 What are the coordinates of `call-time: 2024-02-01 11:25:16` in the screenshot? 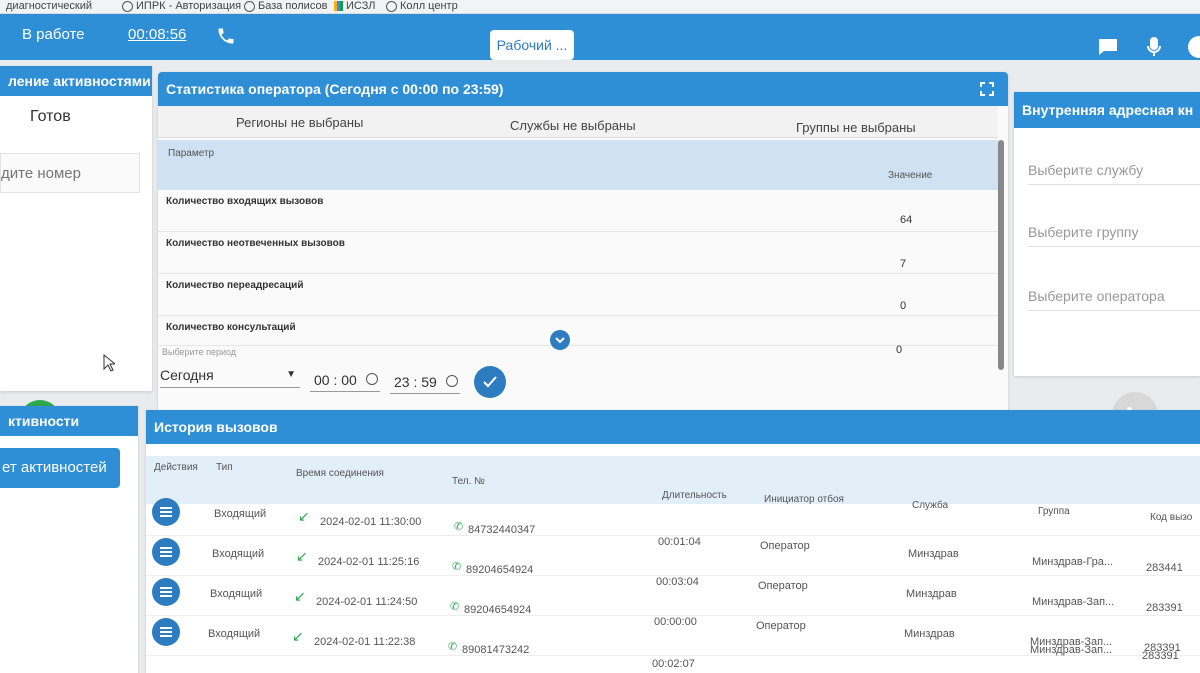 It's located at (369, 562).